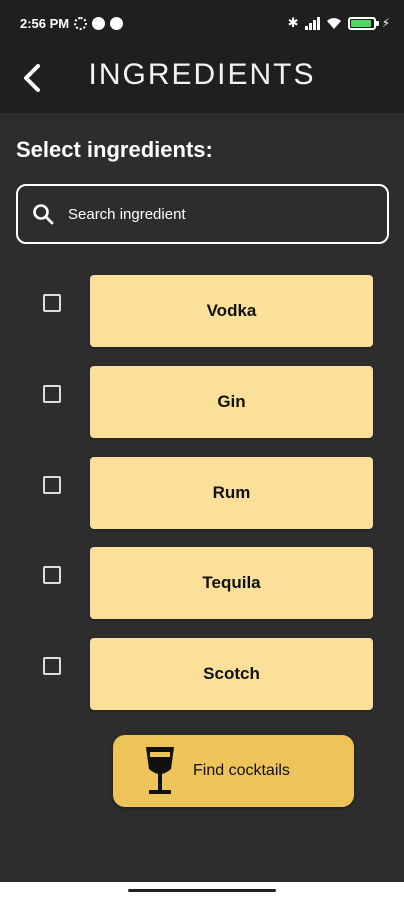  I want to click on find-cocktails-button: Find cocktails, so click(233, 771).